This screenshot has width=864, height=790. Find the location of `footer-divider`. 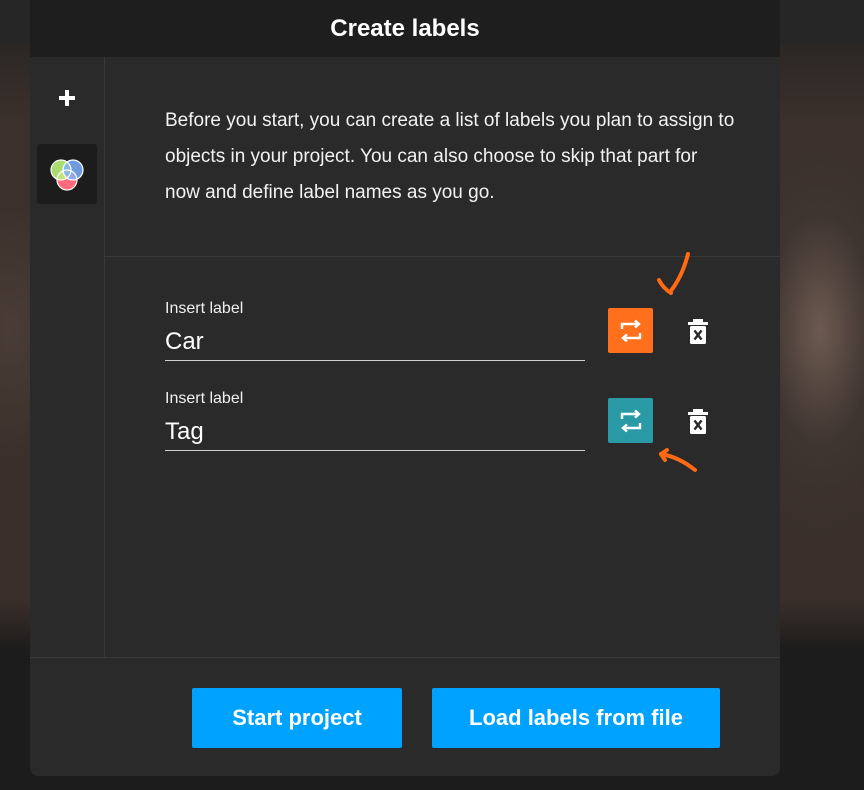

footer-divider is located at coordinates (405, 657).